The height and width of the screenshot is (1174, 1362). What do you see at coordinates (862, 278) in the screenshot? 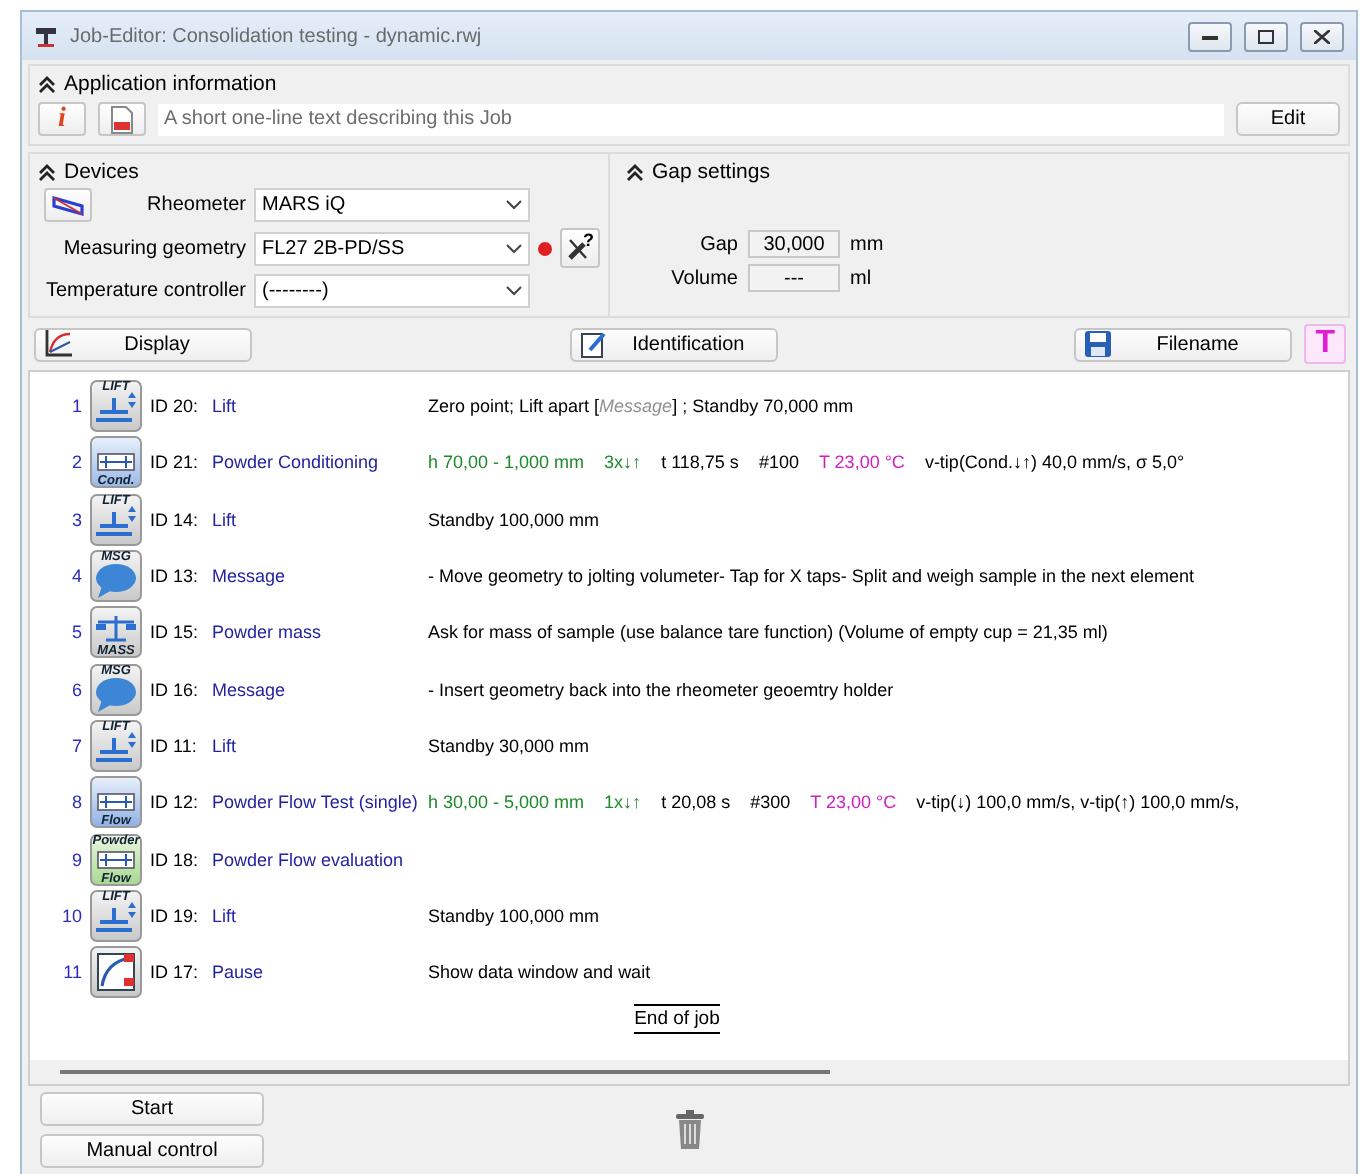
I see `unit-label: ml` at bounding box center [862, 278].